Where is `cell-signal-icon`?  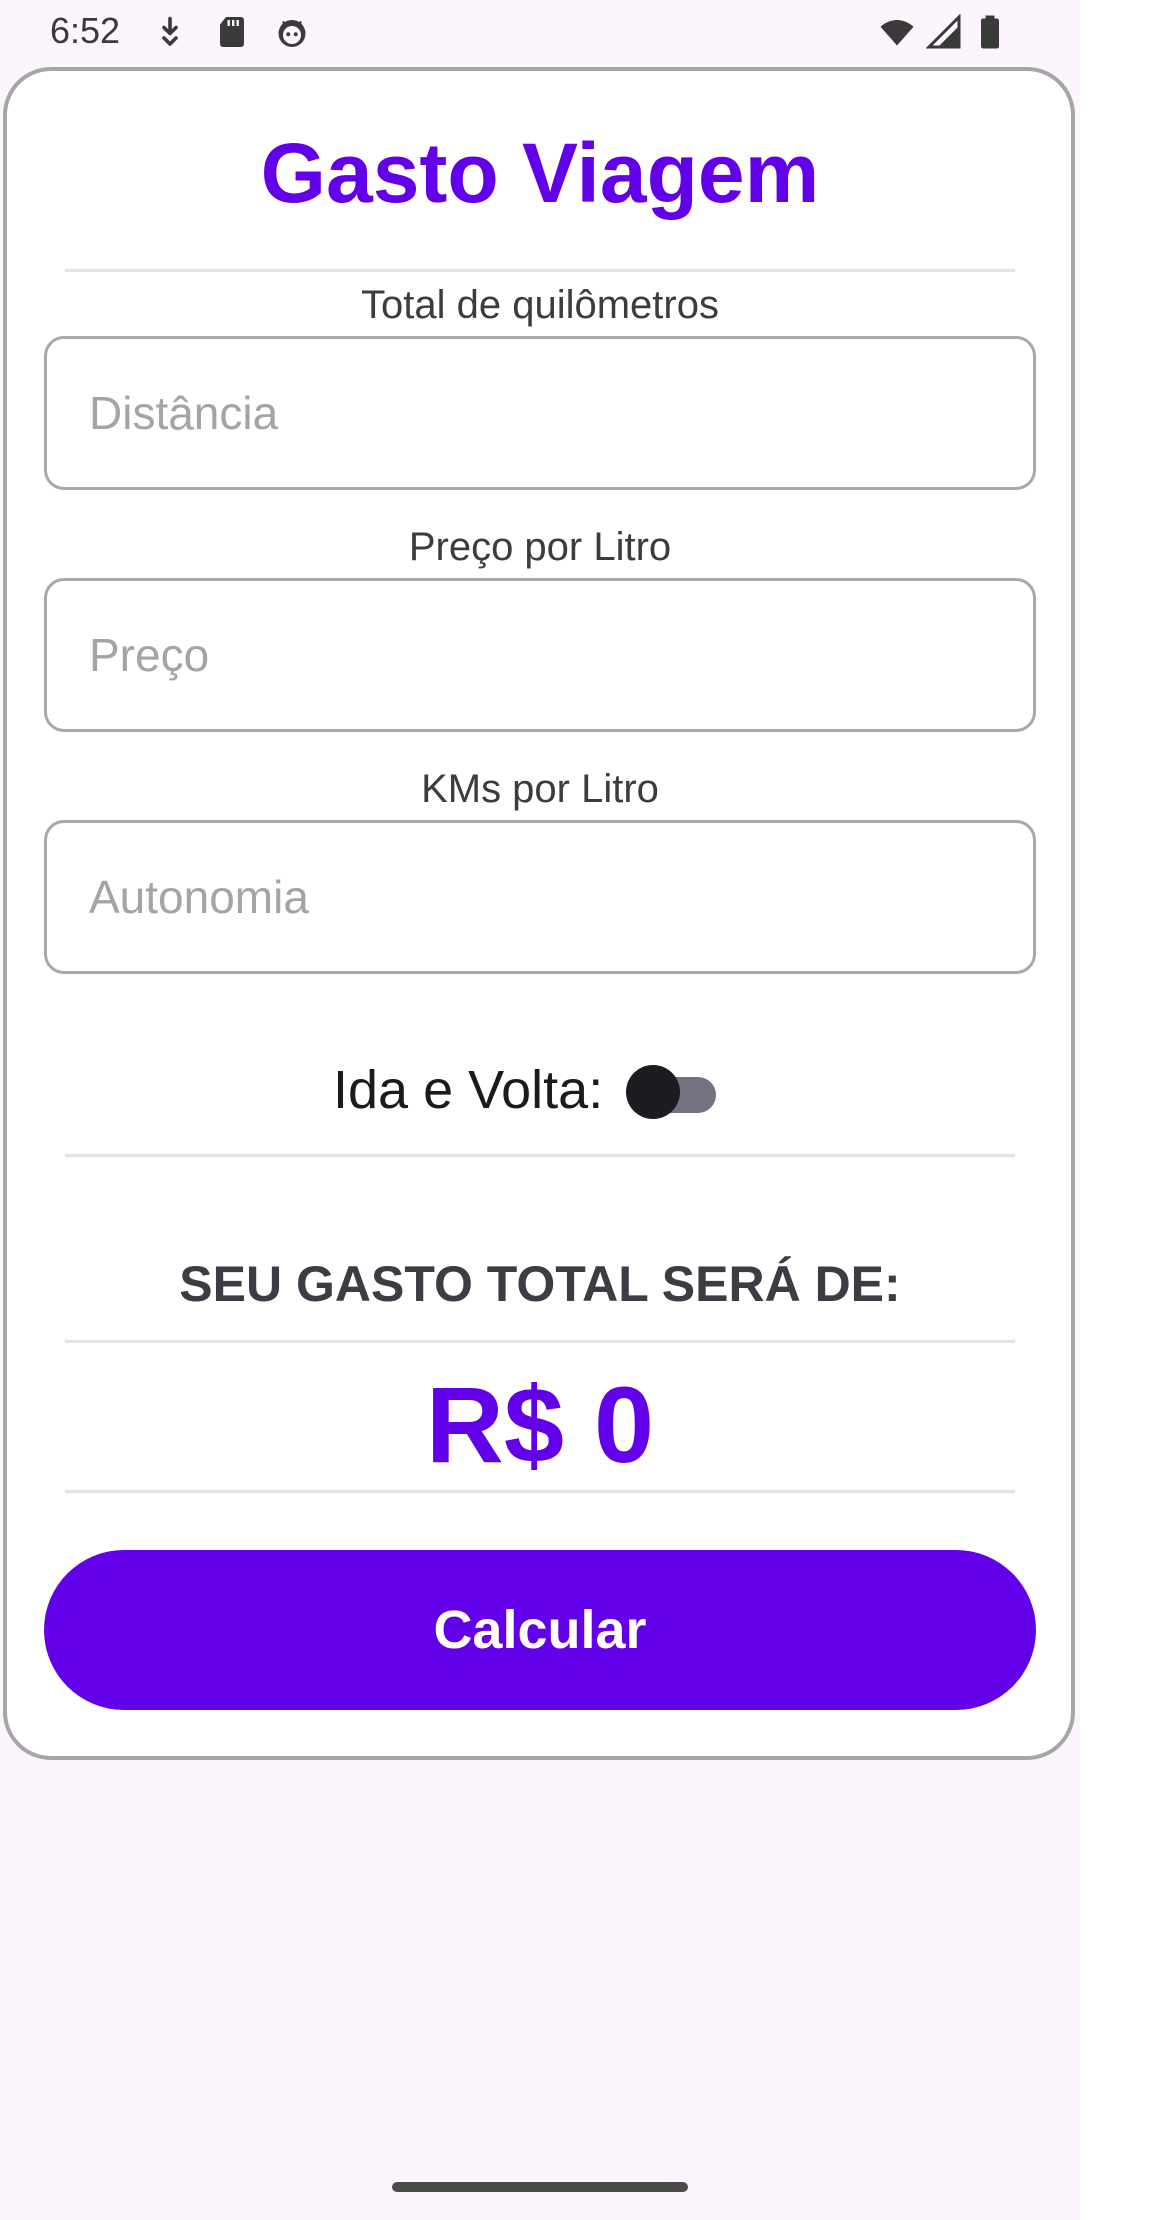
cell-signal-icon is located at coordinates (943, 31).